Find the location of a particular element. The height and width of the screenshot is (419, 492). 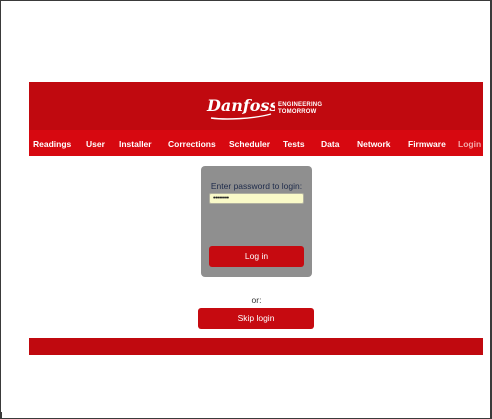

brand-tagline: ENGINEERING TOMORROW is located at coordinates (300, 108).